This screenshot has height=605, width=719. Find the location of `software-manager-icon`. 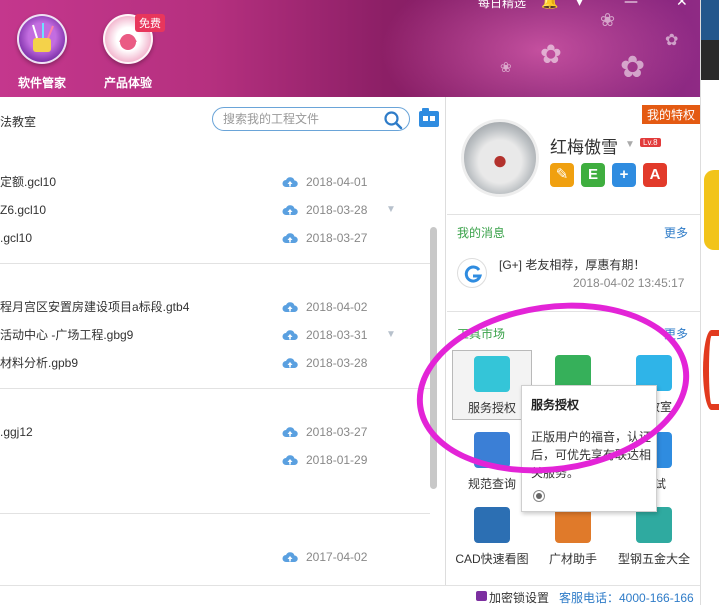

software-manager-icon is located at coordinates (42, 39).